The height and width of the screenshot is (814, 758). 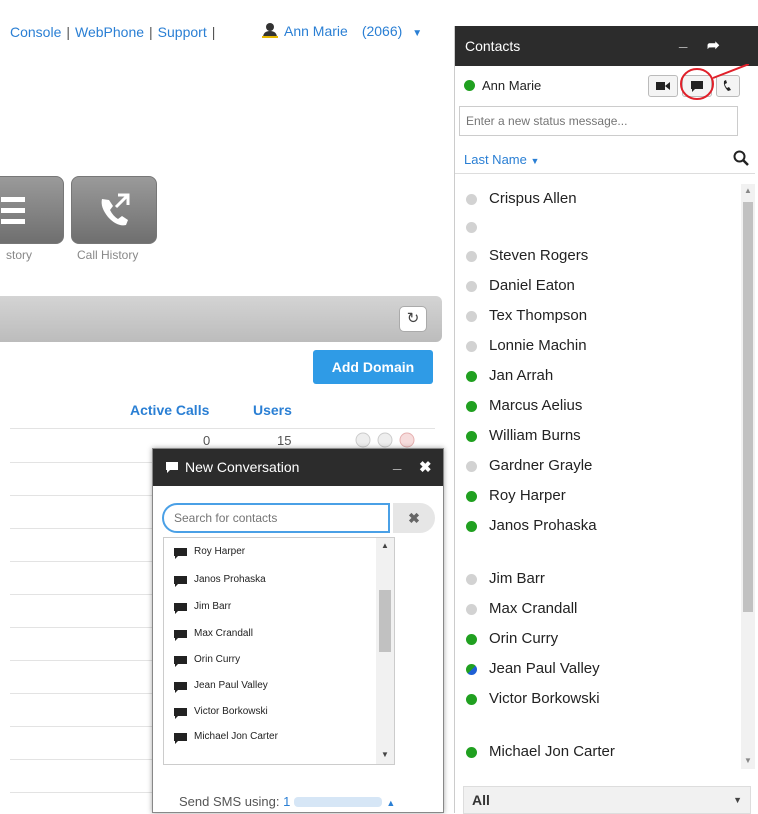 I want to click on conversation-contact-name: Orin Curry, so click(x=217, y=659).